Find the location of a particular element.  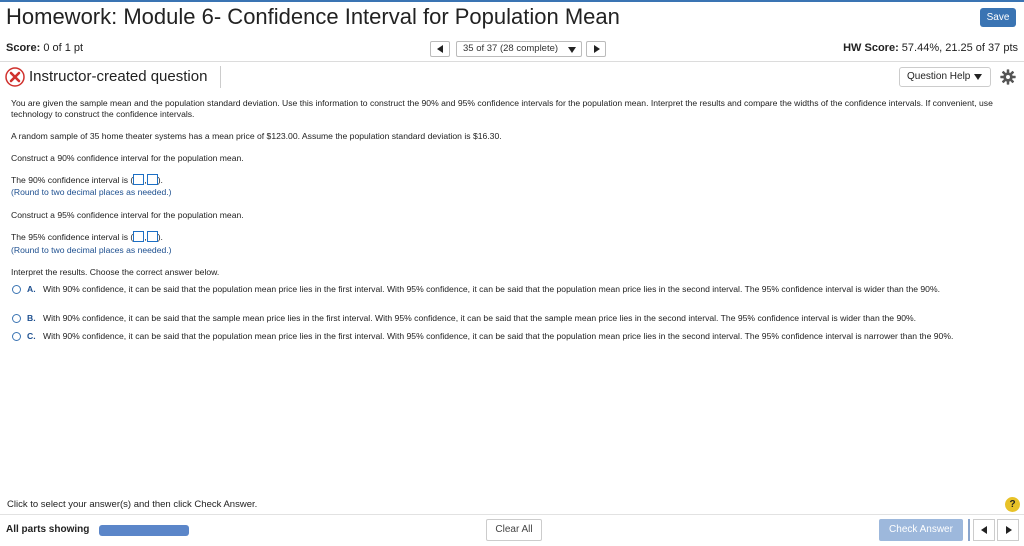

part2-upper-bound-input is located at coordinates (152, 236).